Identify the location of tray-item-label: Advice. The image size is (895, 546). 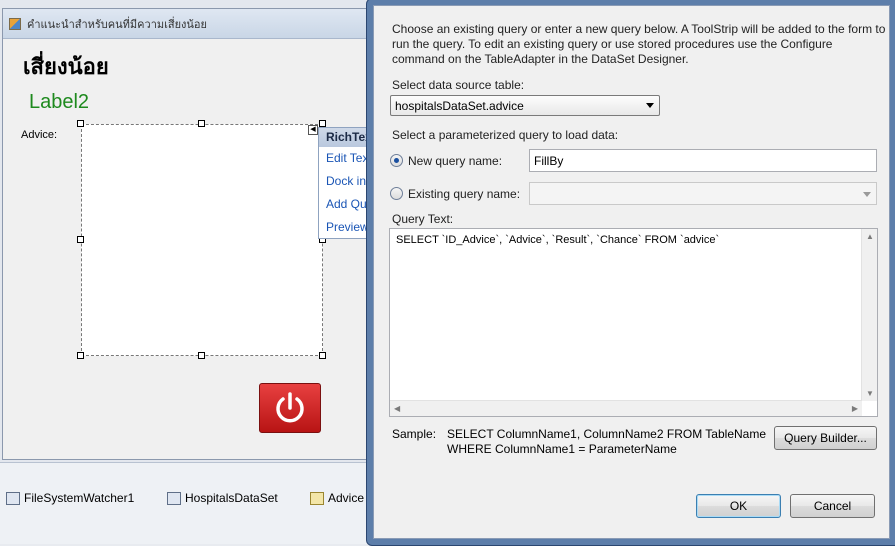
(346, 498).